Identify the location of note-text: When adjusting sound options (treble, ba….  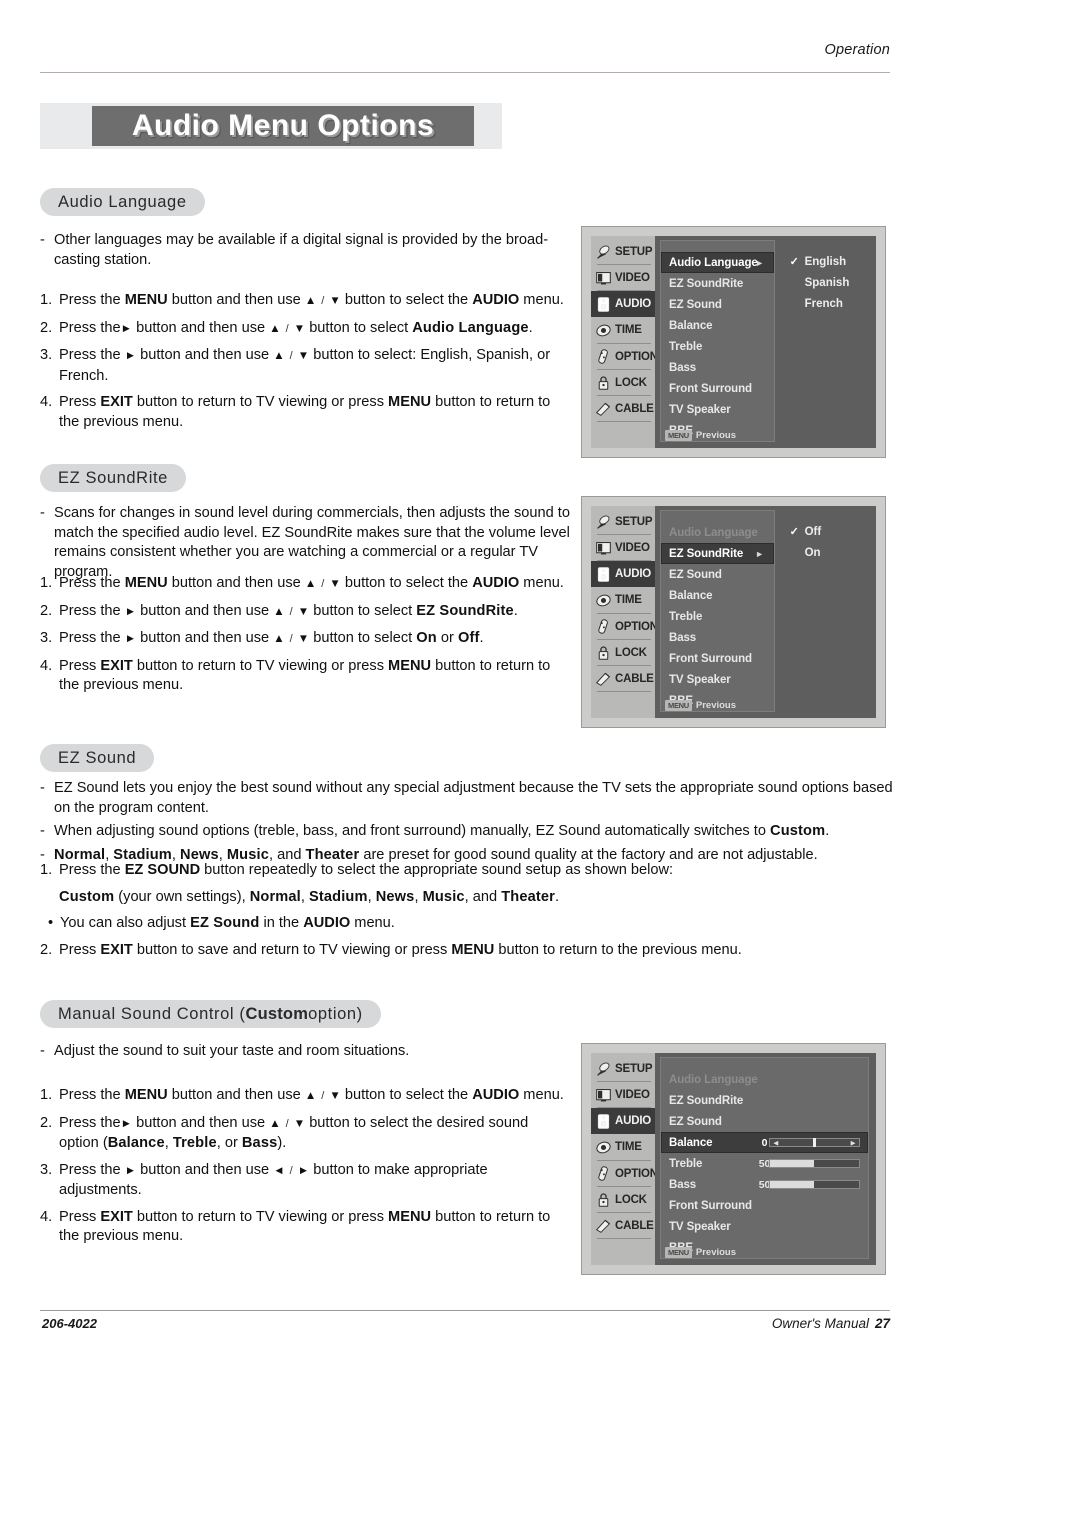
(442, 831).